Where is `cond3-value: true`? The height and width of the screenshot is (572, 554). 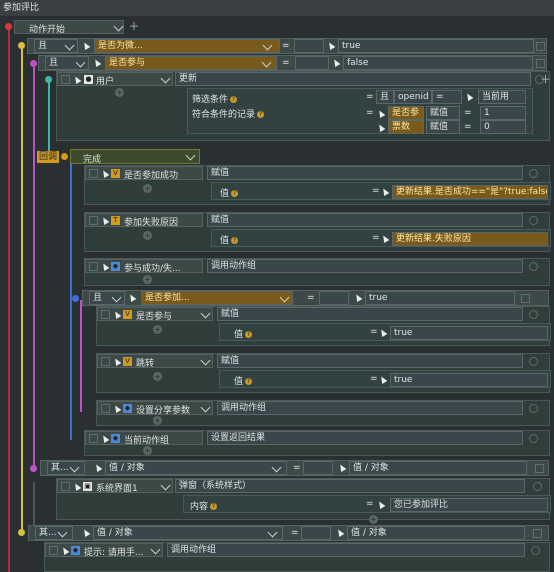 cond3-value: true is located at coordinates (440, 298).